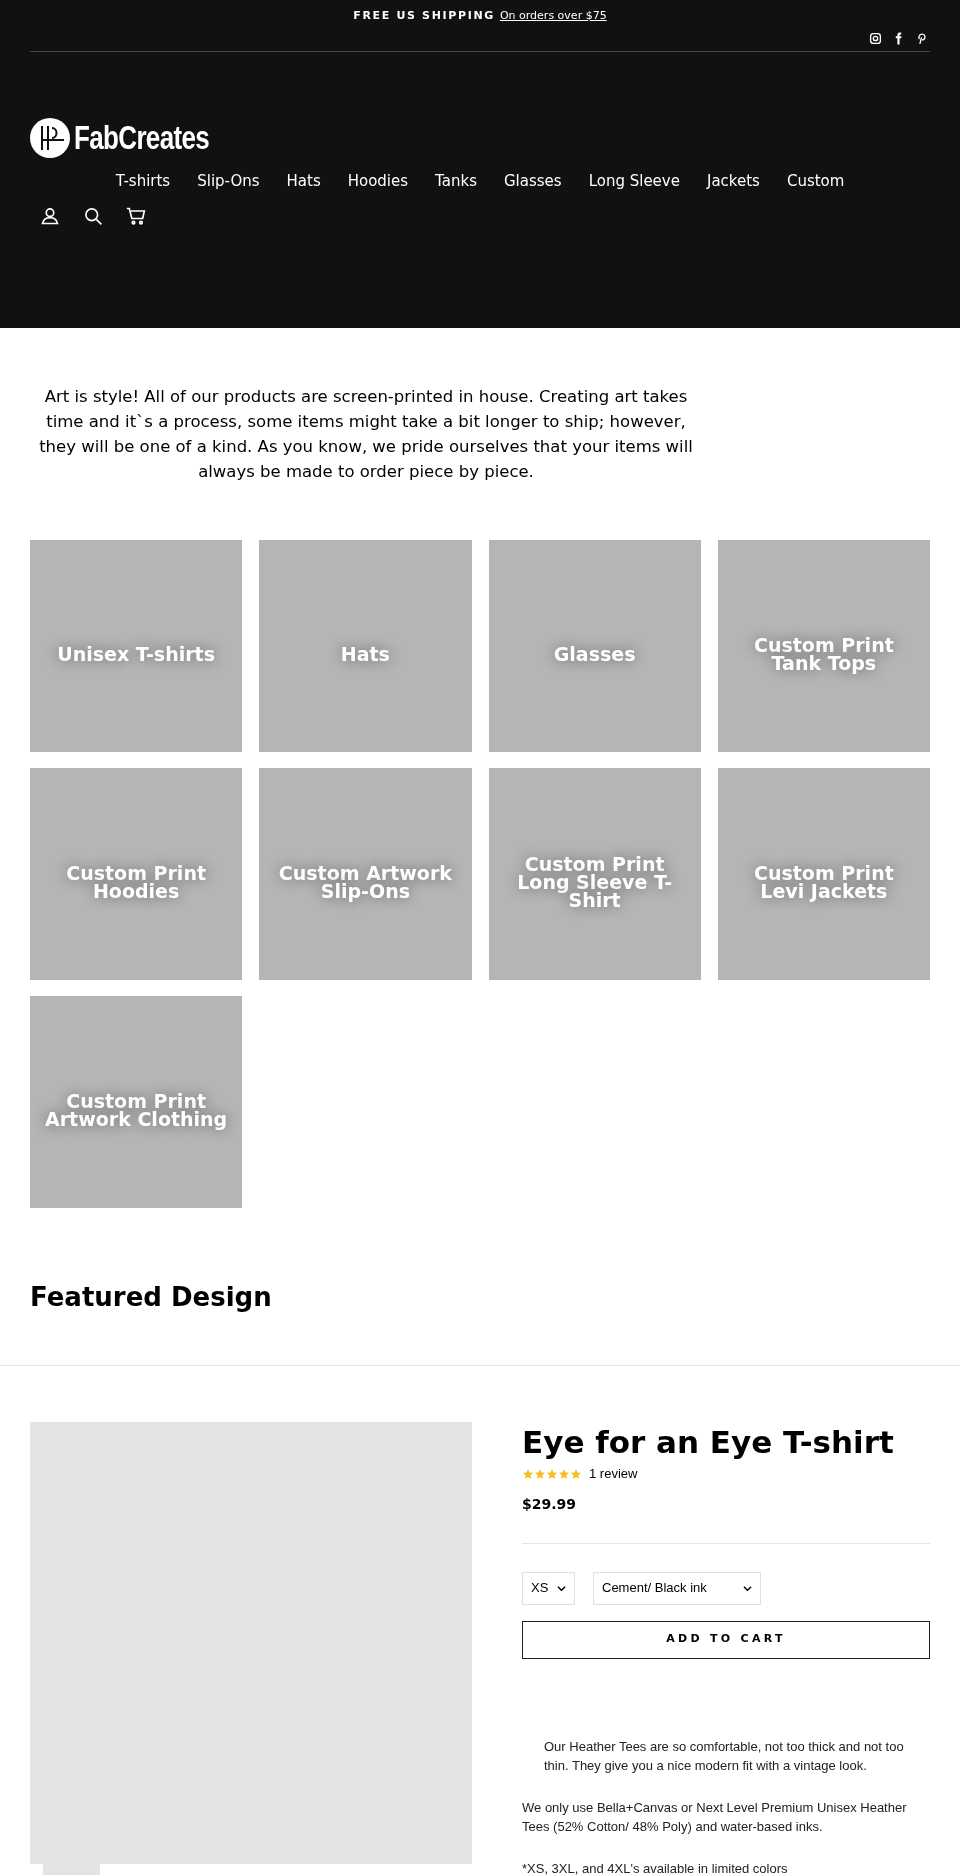 The image size is (960, 1875). Describe the element at coordinates (815, 181) in the screenshot. I see `nav-link: Custom` at that location.